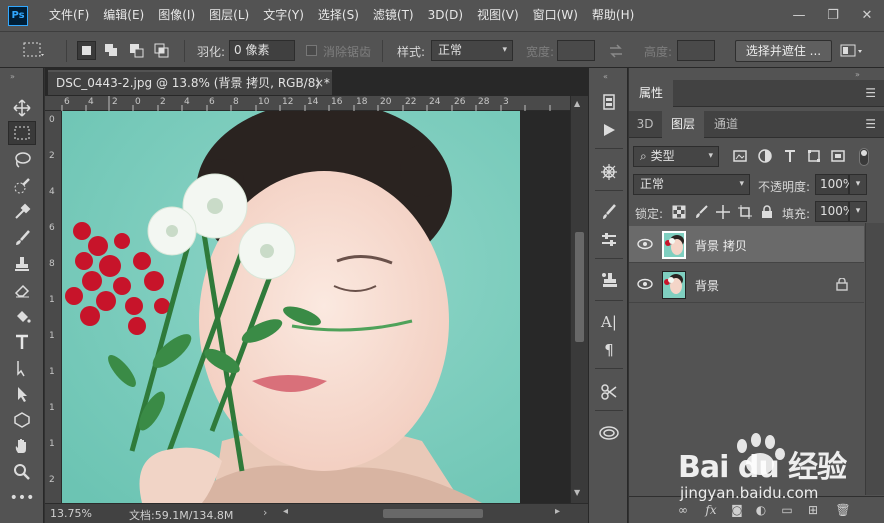 This screenshot has width=884, height=523. Describe the element at coordinates (33, 50) in the screenshot. I see `rect-marquee-preset-icon` at that location.